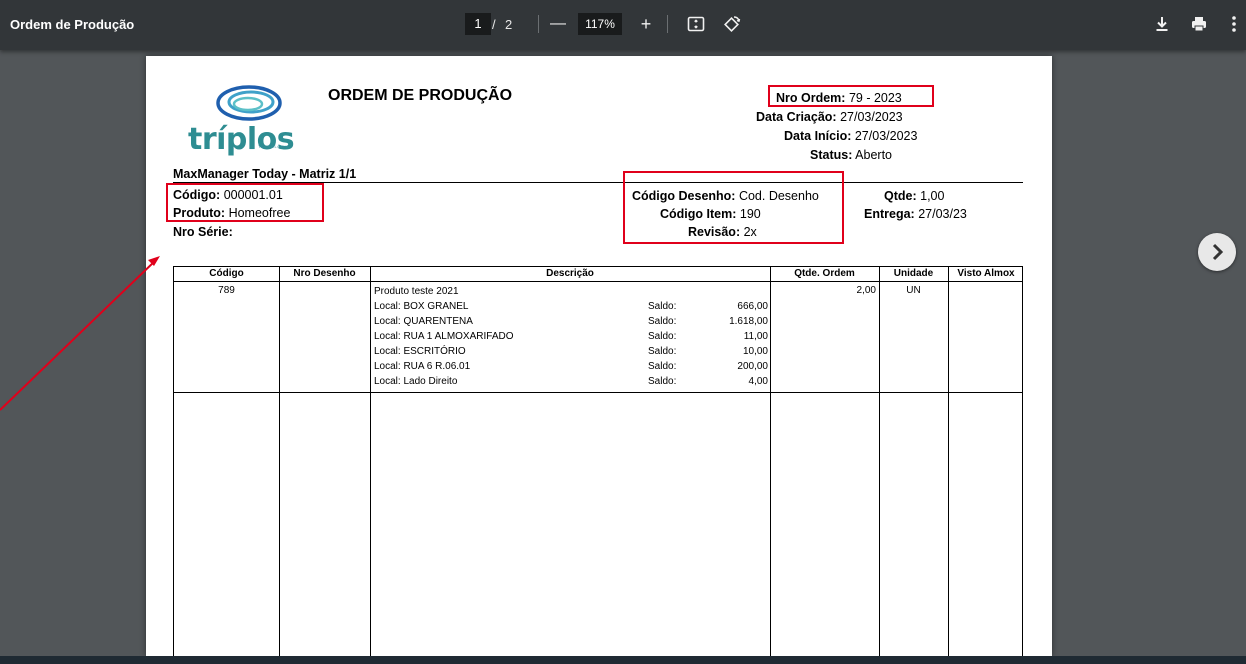  Describe the element at coordinates (733, 207) in the screenshot. I see `highlight-desenho` at that location.